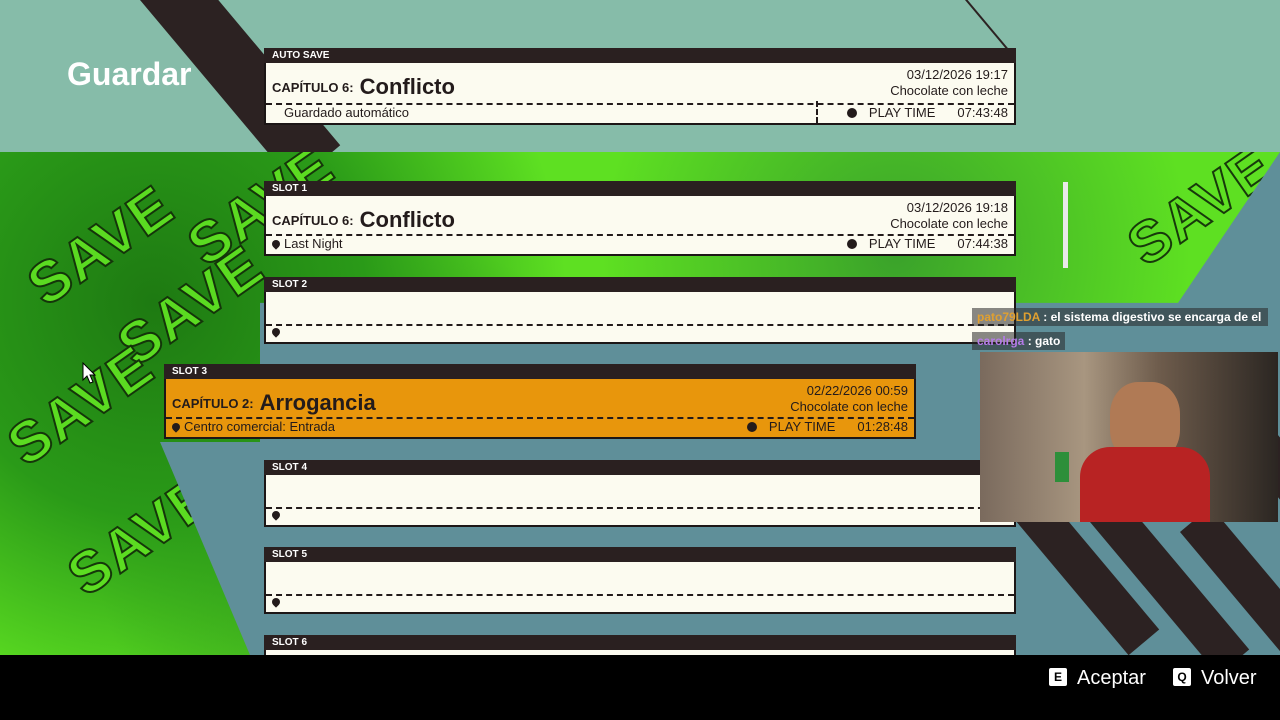 This screenshot has width=1280, height=720. Describe the element at coordinates (640, 284) in the screenshot. I see `slot-tab: SLOT 2` at that location.